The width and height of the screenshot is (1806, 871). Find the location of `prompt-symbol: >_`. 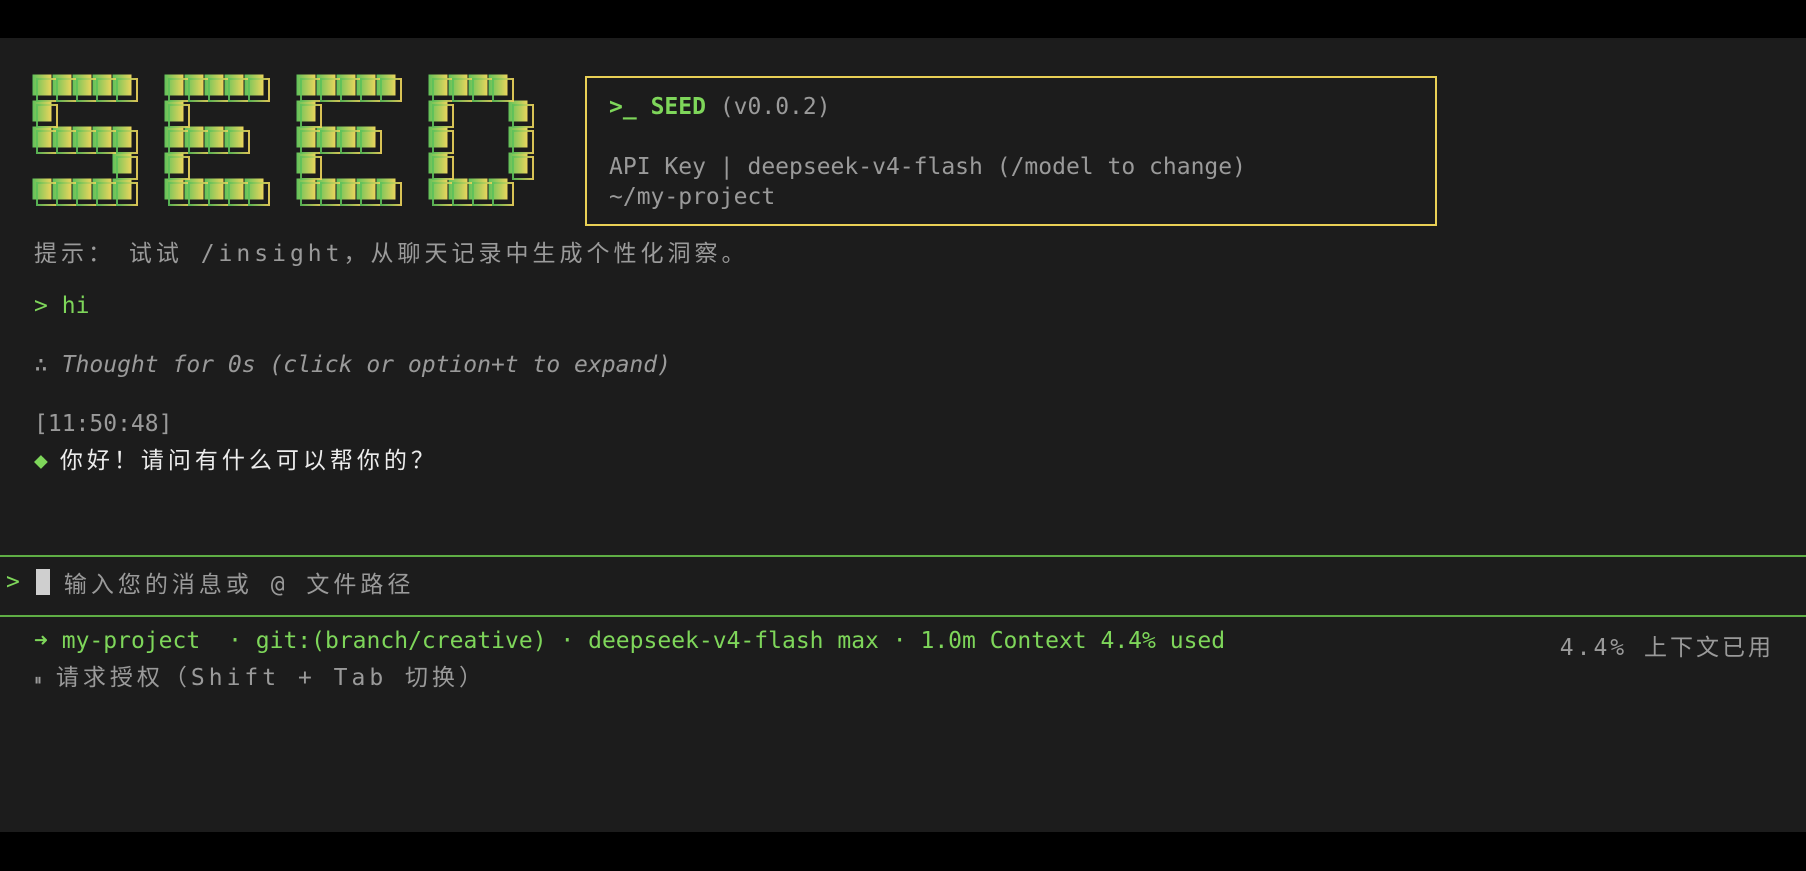

prompt-symbol: >_ is located at coordinates (623, 107).